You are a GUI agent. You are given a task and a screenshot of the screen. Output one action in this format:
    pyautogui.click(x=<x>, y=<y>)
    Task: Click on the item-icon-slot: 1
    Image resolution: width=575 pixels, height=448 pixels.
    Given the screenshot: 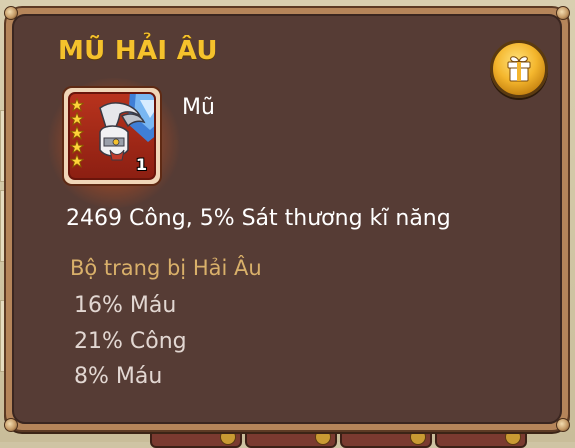 What is the action you would take?
    pyautogui.click(x=112, y=136)
    